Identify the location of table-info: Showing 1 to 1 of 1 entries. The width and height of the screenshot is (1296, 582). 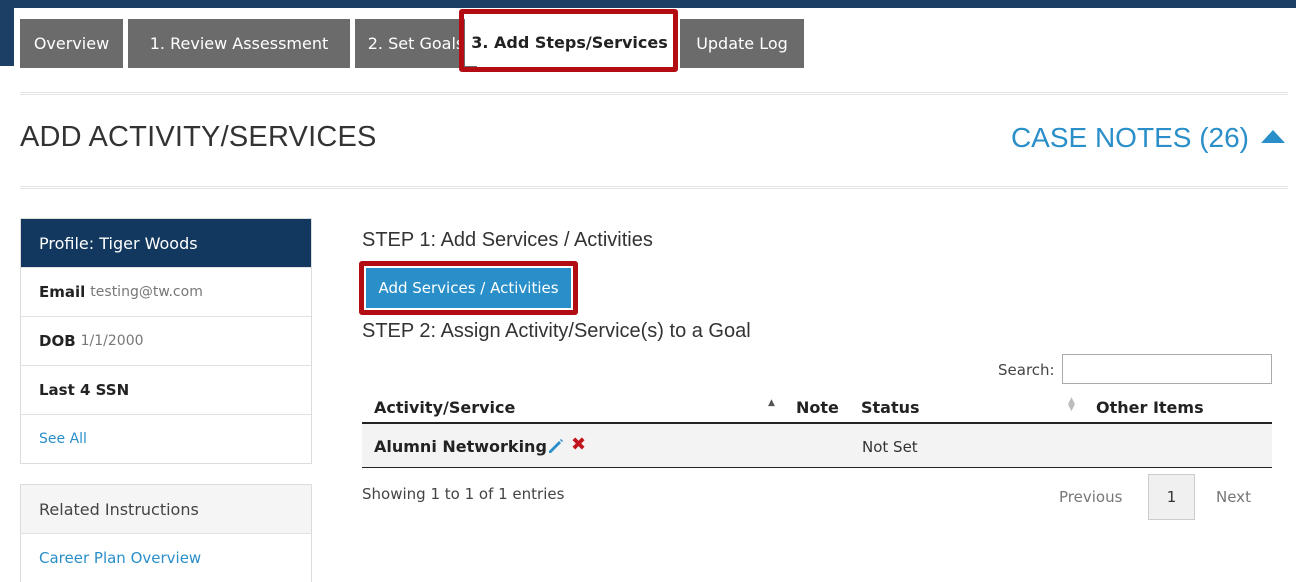
(463, 494).